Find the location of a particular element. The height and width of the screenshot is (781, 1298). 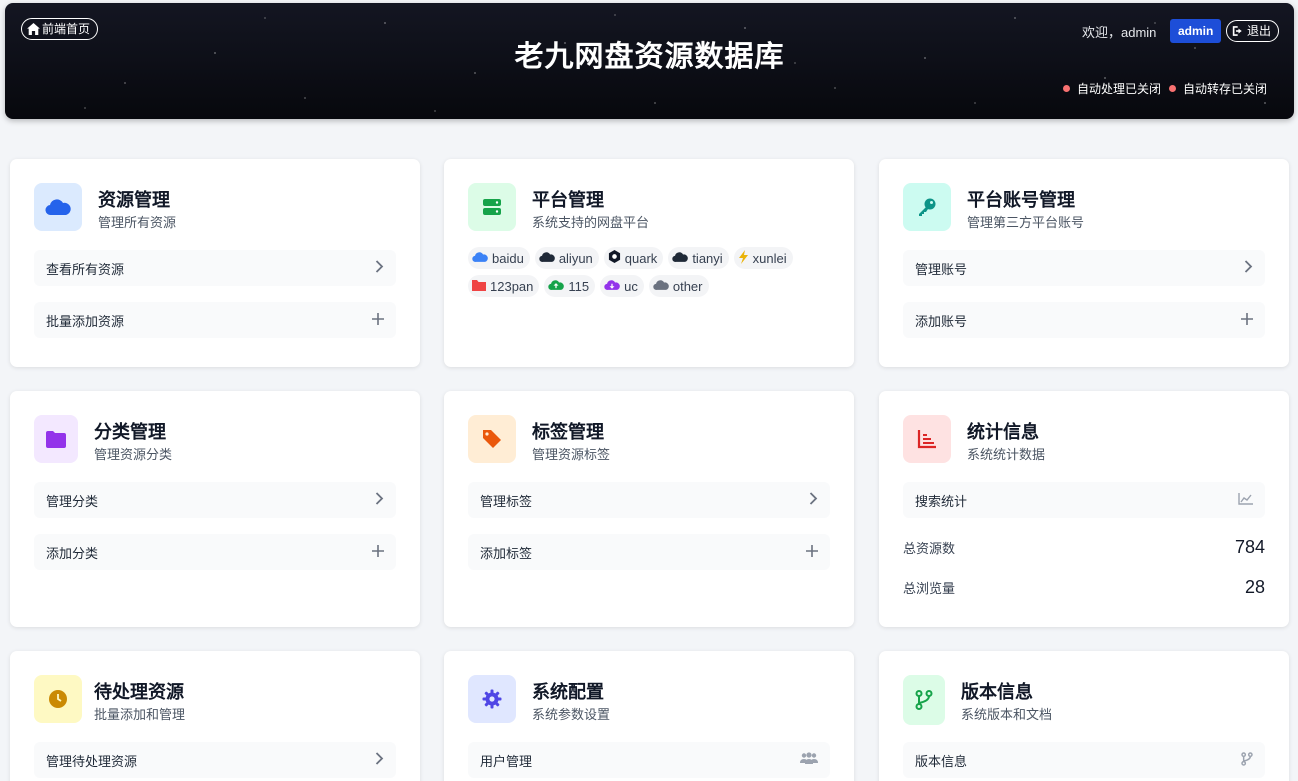

row-label: 批量添加资源 is located at coordinates (85, 321).